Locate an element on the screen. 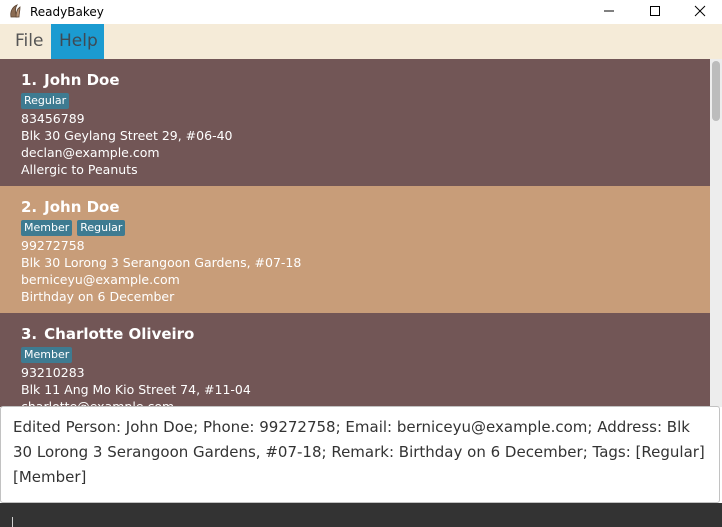 The height and width of the screenshot is (527, 722). person-phone: 93210283 is located at coordinates (53, 372).